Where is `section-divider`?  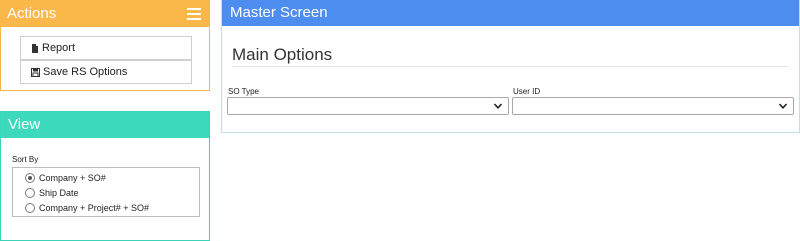
section-divider is located at coordinates (510, 66).